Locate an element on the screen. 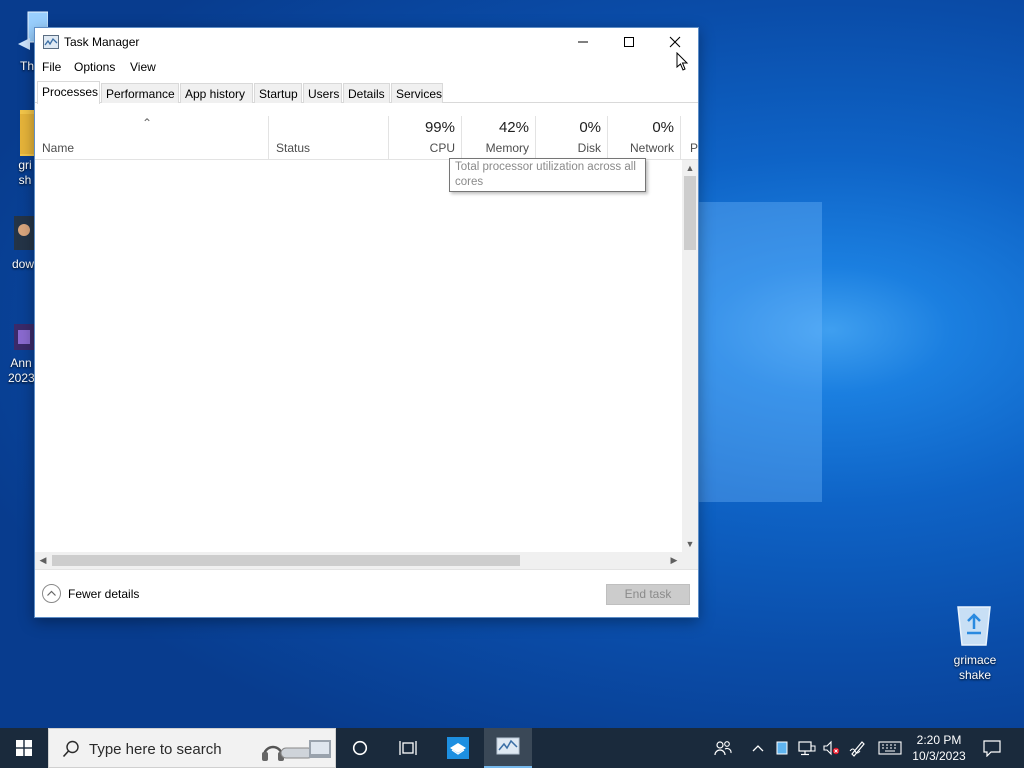 The image size is (1024, 768). desktop-icon-label-1: Th is located at coordinates (27, 66).